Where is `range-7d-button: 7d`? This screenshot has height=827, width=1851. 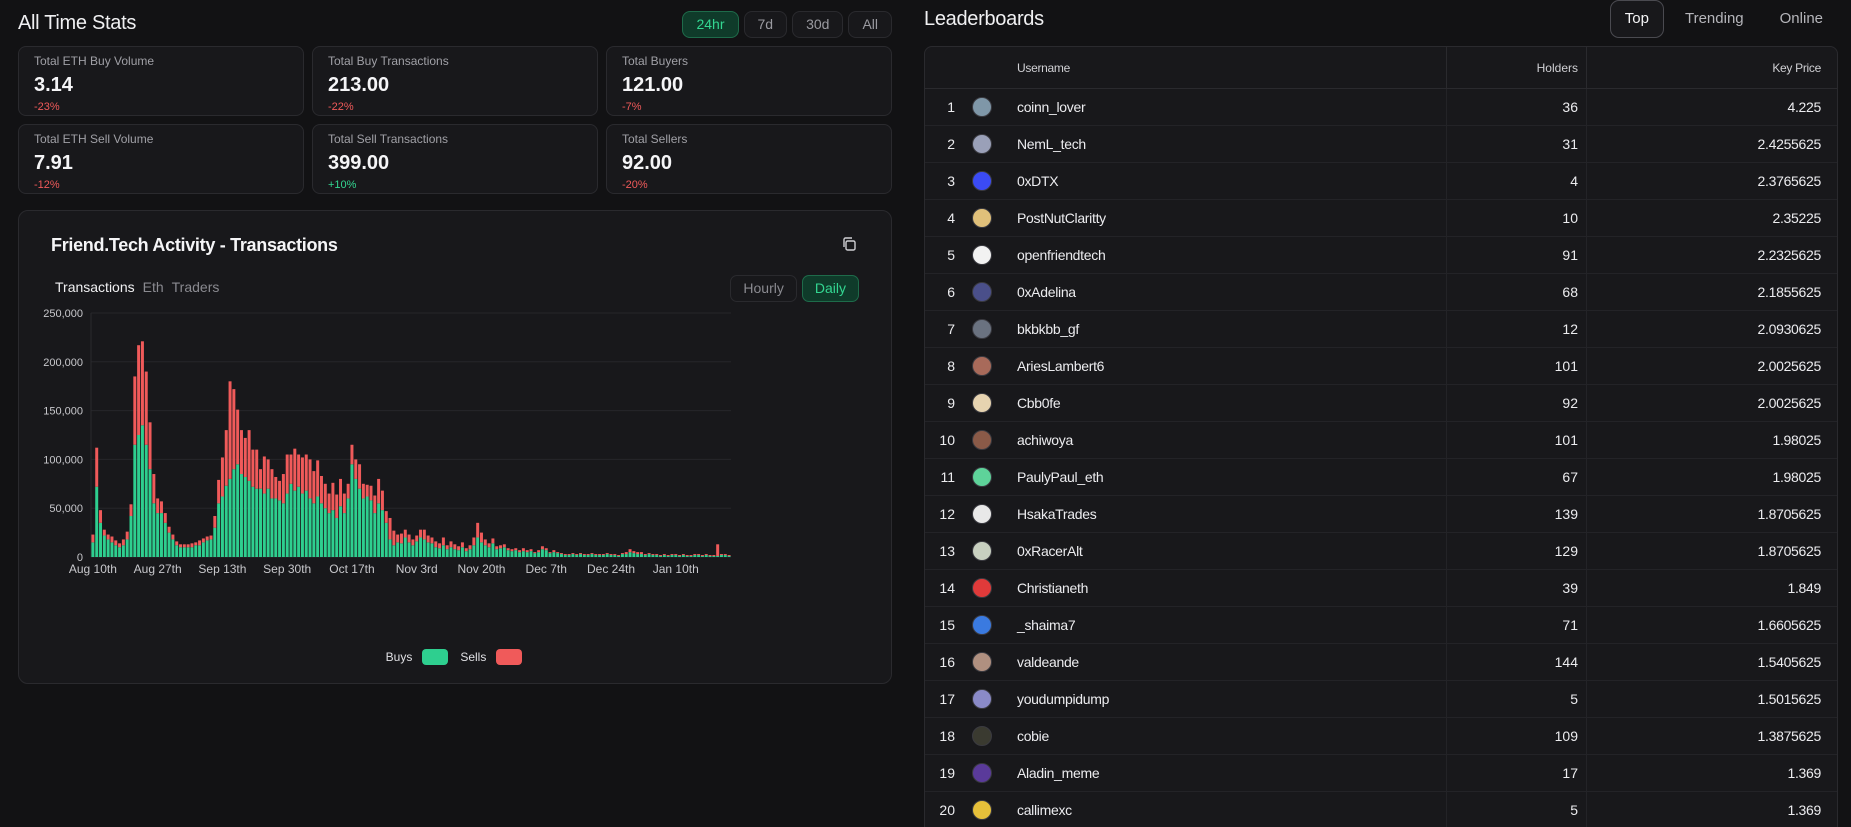 range-7d-button: 7d is located at coordinates (765, 24).